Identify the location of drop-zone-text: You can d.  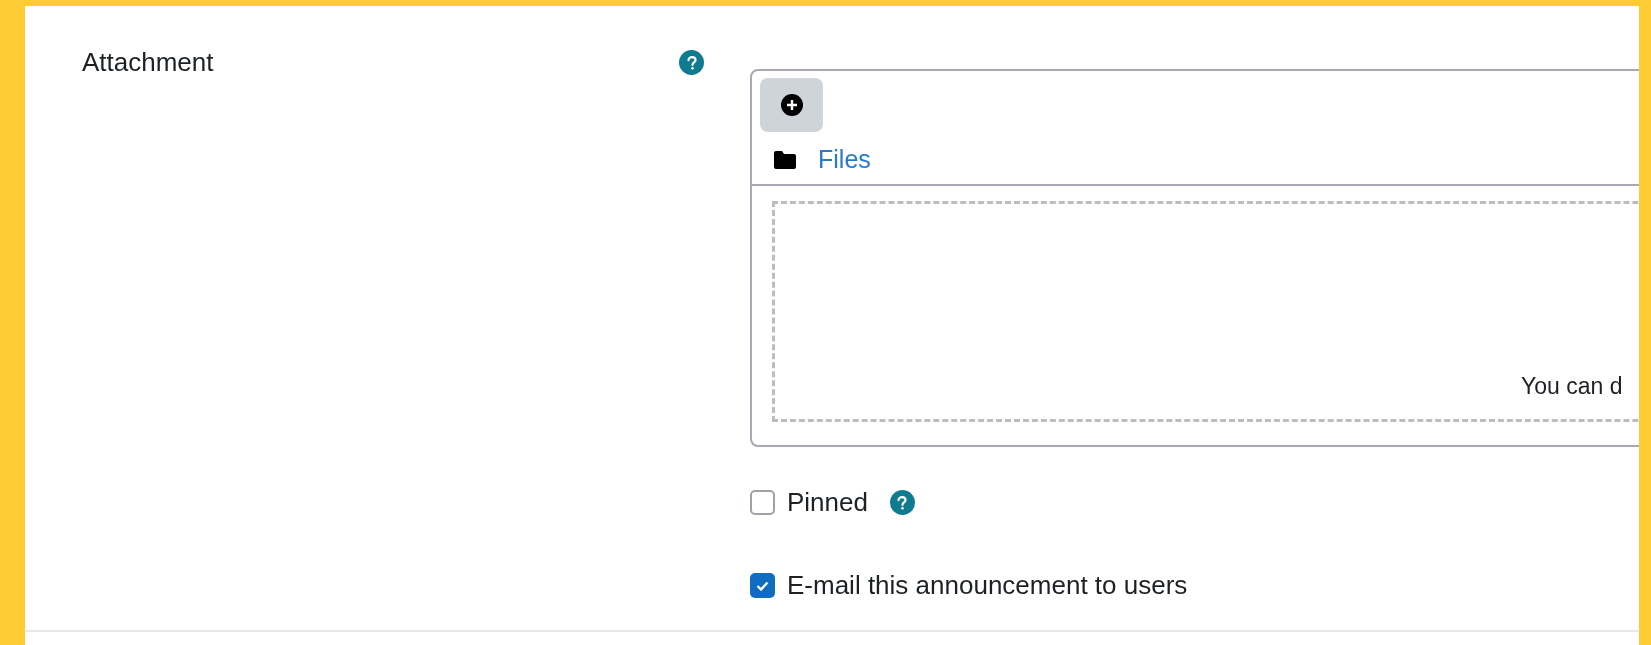
(1572, 386).